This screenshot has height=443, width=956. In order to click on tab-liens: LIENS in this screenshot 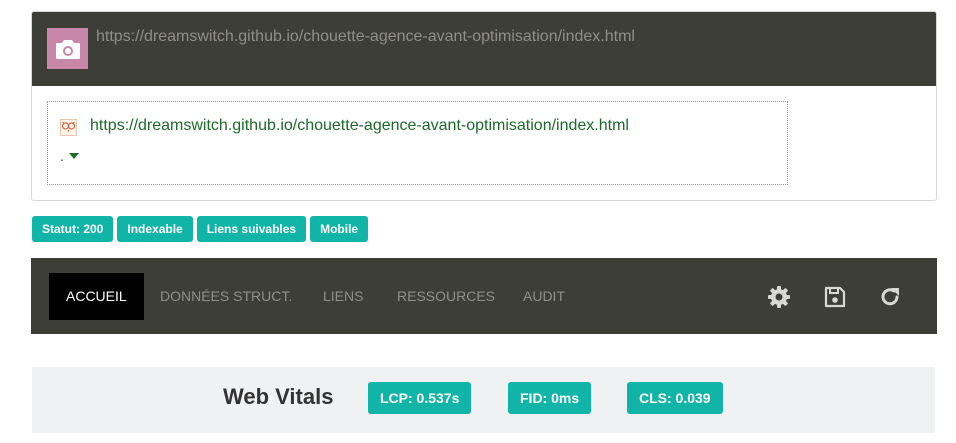, I will do `click(343, 296)`.